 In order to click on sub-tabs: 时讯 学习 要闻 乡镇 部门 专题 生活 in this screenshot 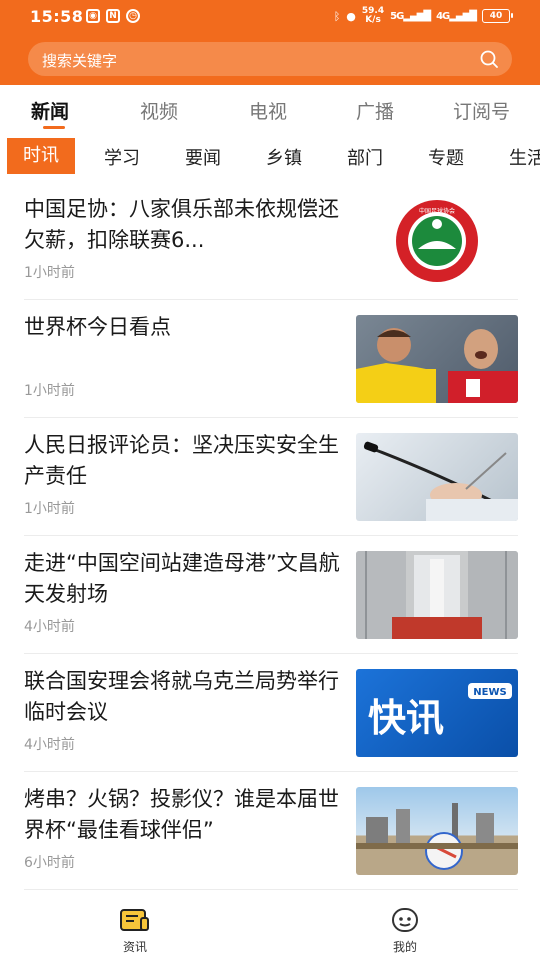, I will do `click(270, 156)`.